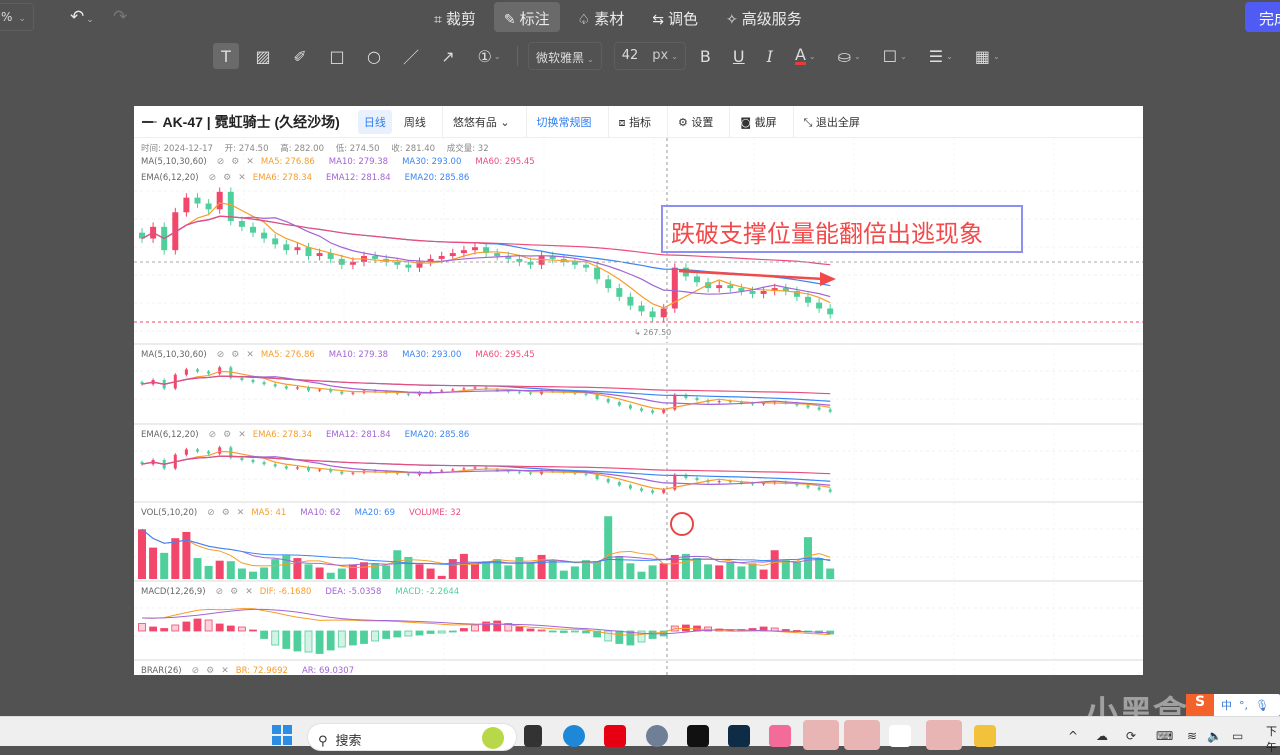 This screenshot has height=755, width=1280. What do you see at coordinates (1131, 736) in the screenshot?
I see `sync-icon: ⟳` at bounding box center [1131, 736].